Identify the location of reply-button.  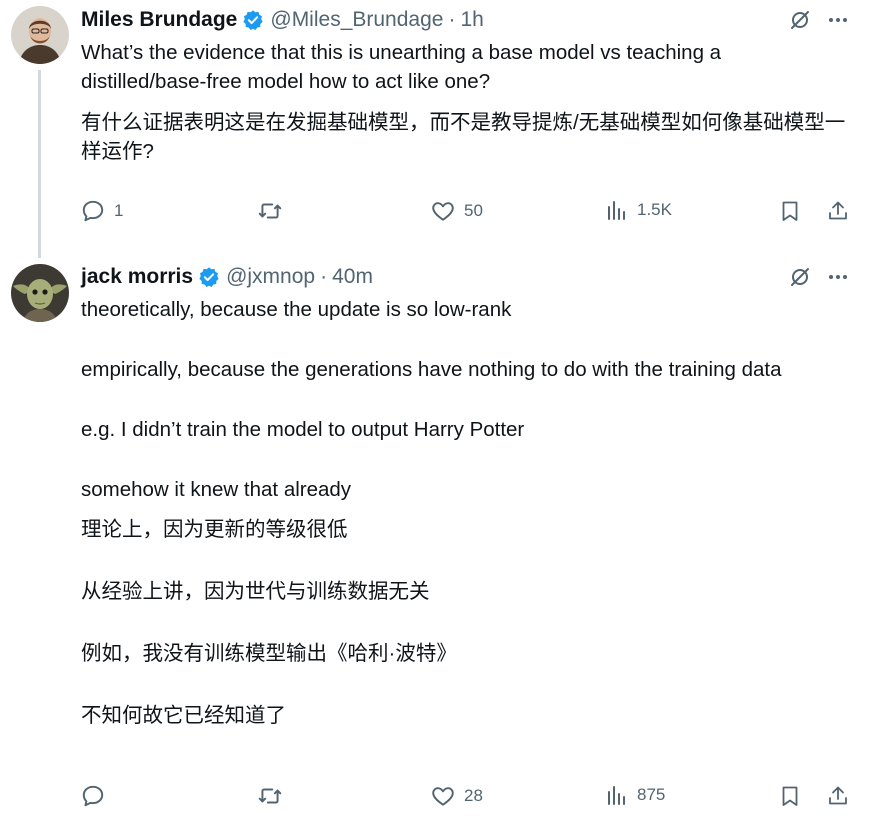
(97, 796).